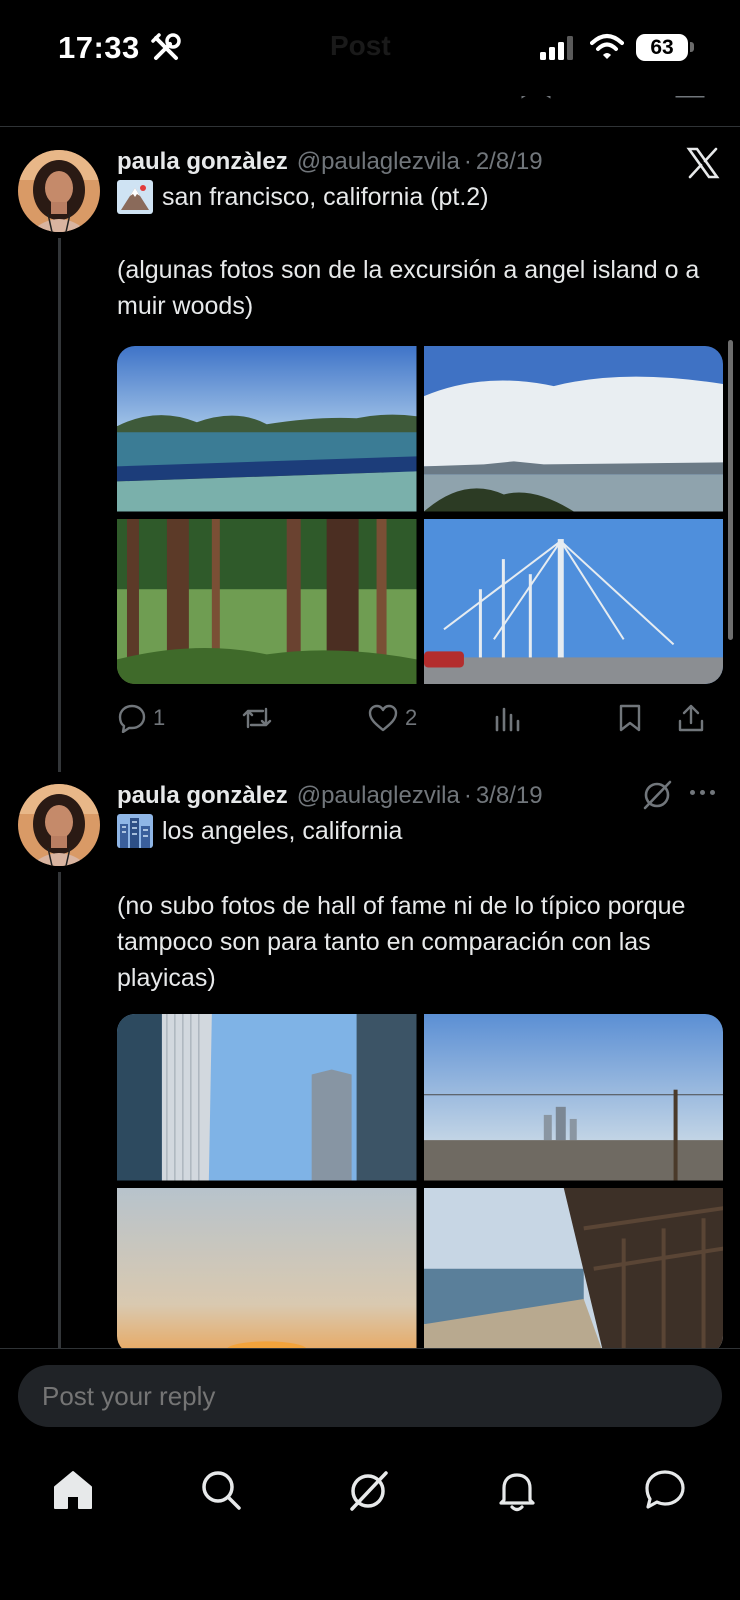  I want to click on post-date: 2/8/19, so click(509, 162).